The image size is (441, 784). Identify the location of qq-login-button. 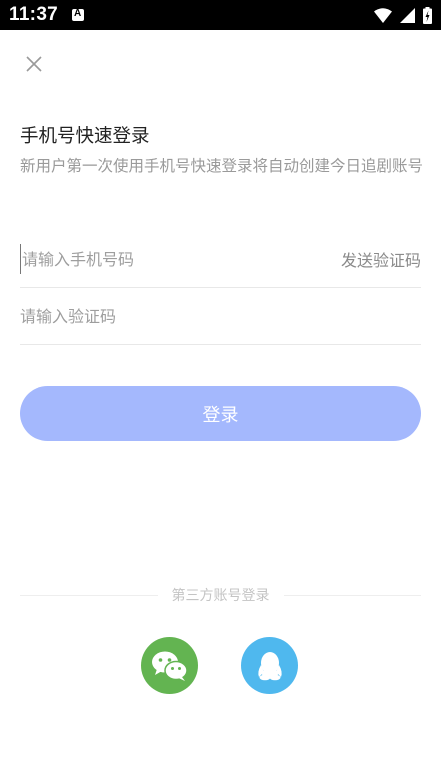
(269, 665).